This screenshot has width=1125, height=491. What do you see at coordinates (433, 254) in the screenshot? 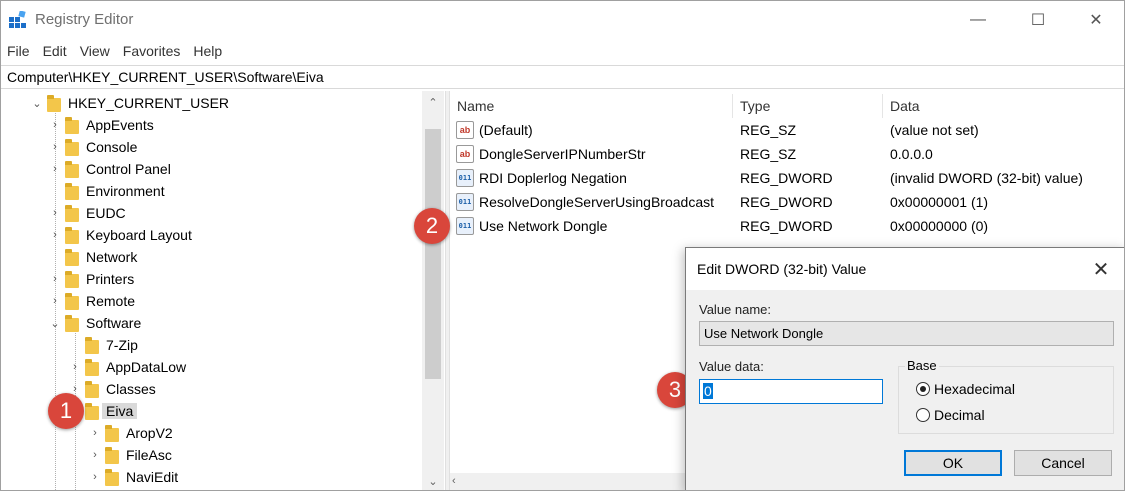
I see `scrollbar-thumb` at bounding box center [433, 254].